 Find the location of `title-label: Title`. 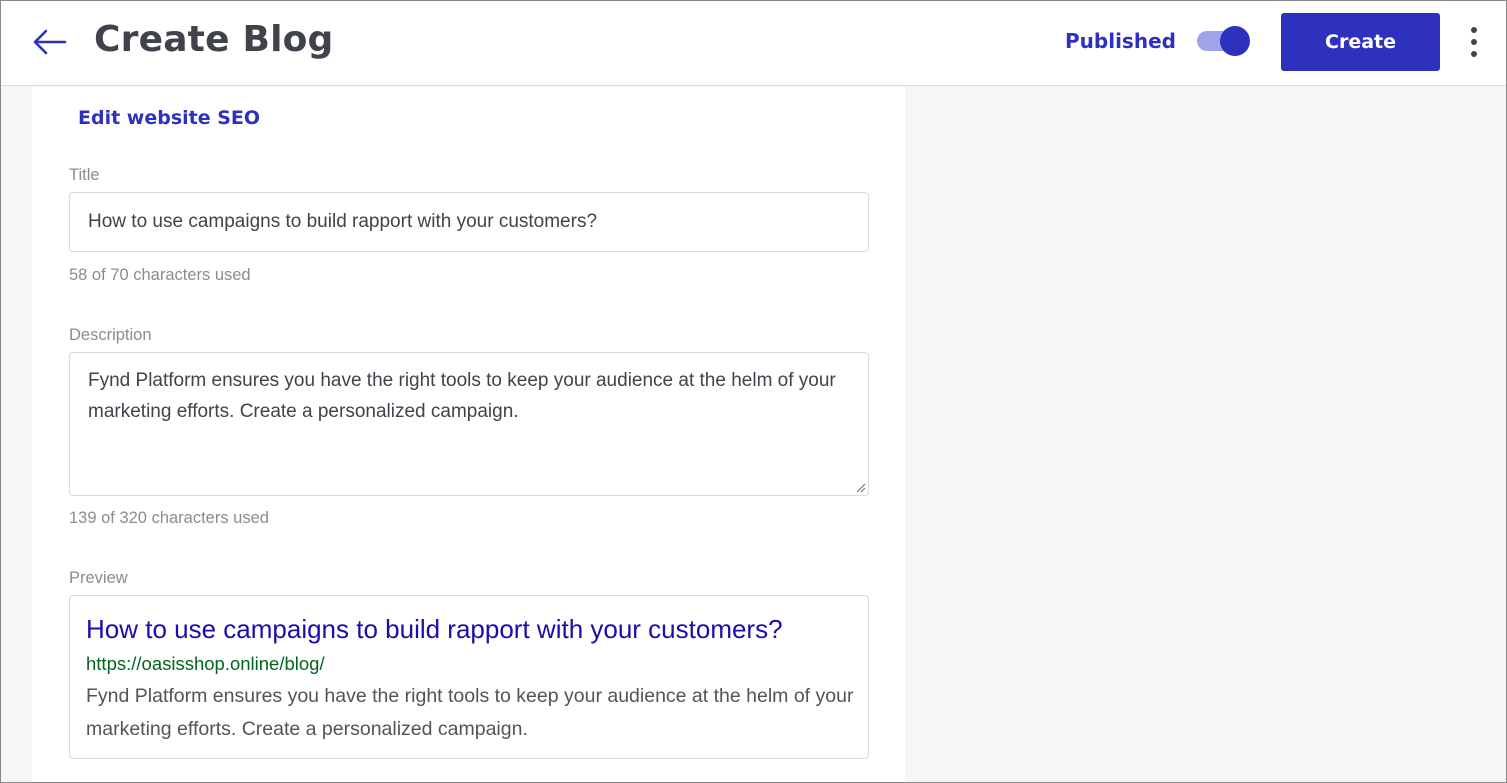

title-label: Title is located at coordinates (84, 175).